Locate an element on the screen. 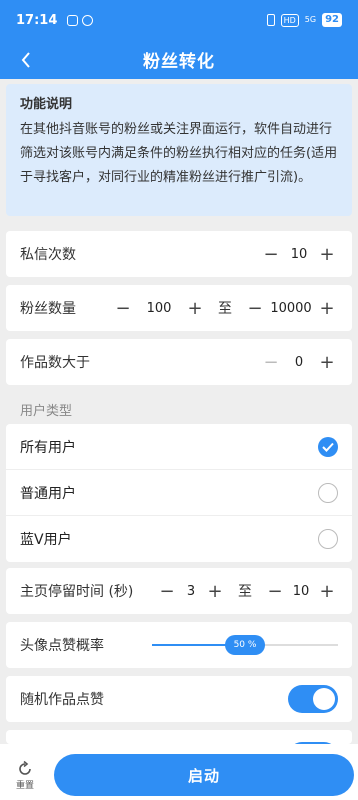 The height and width of the screenshot is (800, 358). works-count-label: 作品数大于 is located at coordinates (55, 363).